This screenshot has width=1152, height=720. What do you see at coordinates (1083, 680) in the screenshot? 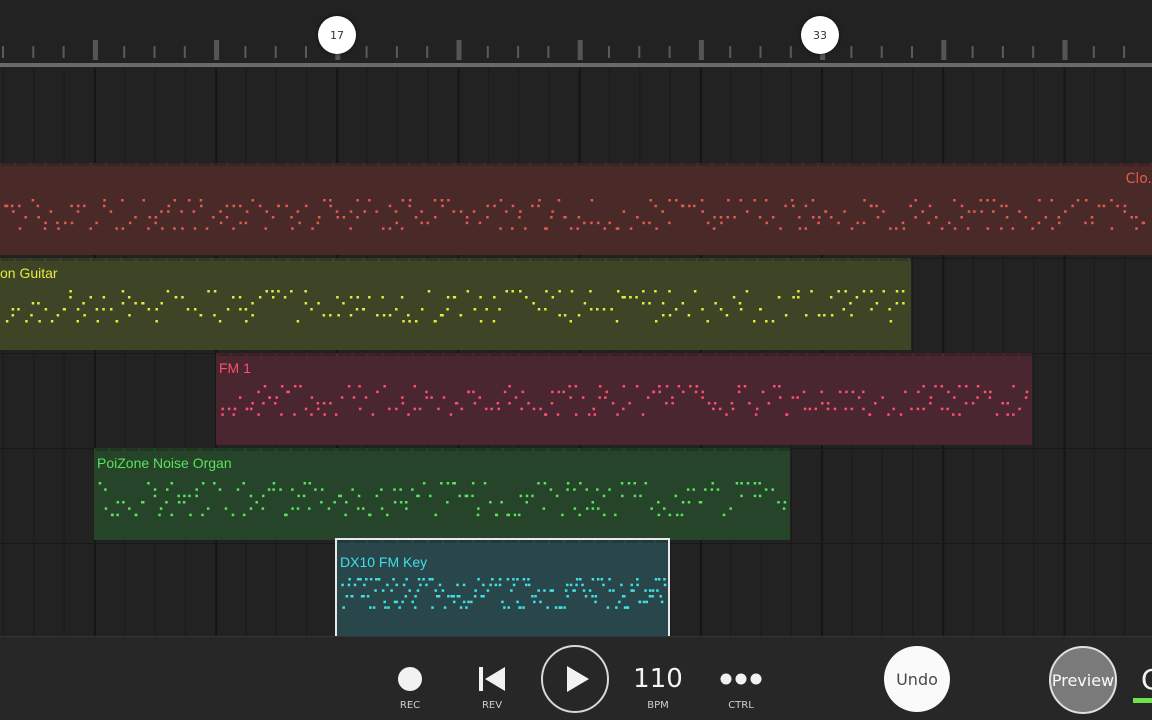
I see `preview-button: Preview` at bounding box center [1083, 680].